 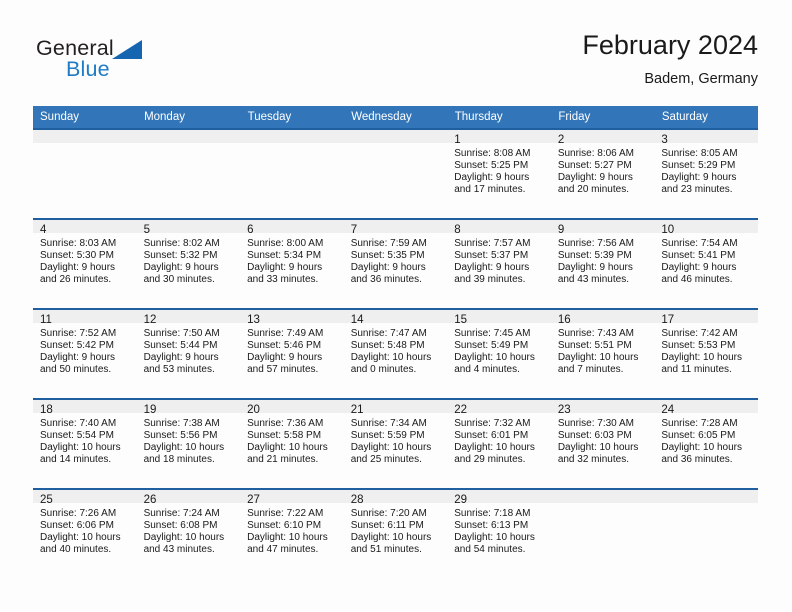 I want to click on sunrise-time: Sunrise: 8:03 AM, so click(x=78, y=243).